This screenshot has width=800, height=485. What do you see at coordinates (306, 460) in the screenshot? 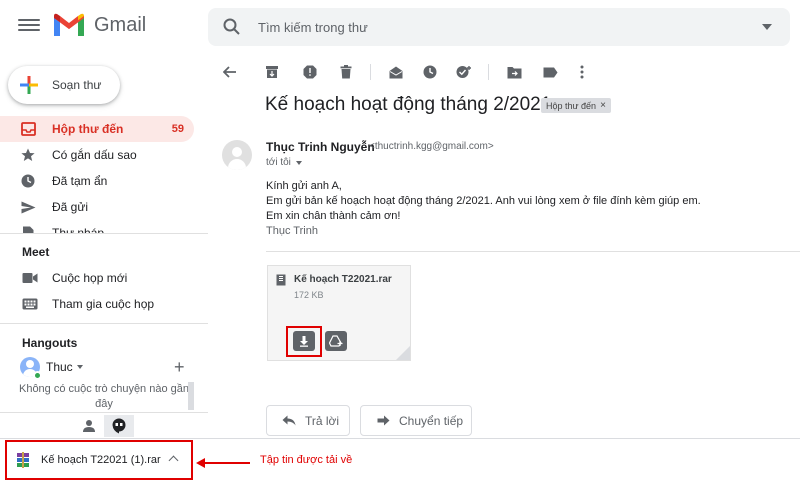
I see `annotation-text: Tập tin được tải về` at bounding box center [306, 460].